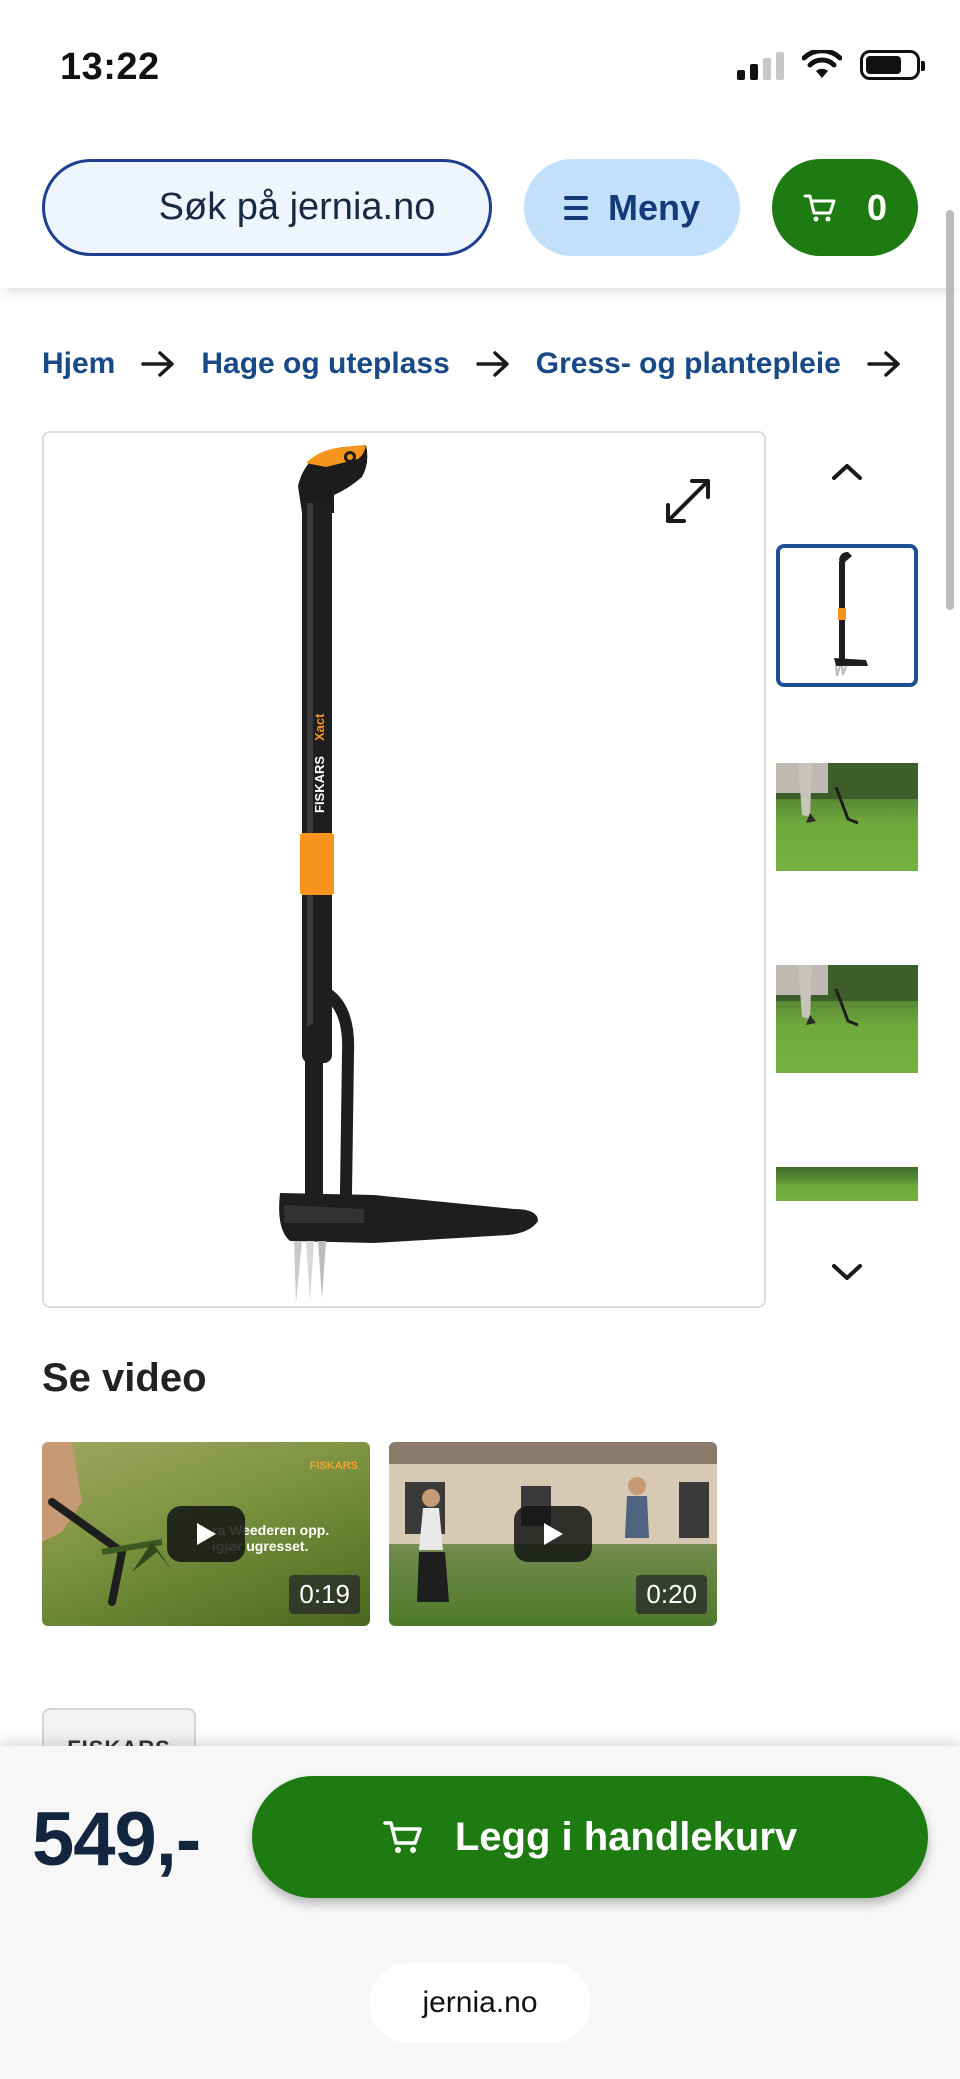 The width and height of the screenshot is (960, 2079). What do you see at coordinates (654, 207) in the screenshot?
I see `menu-label: Meny` at bounding box center [654, 207].